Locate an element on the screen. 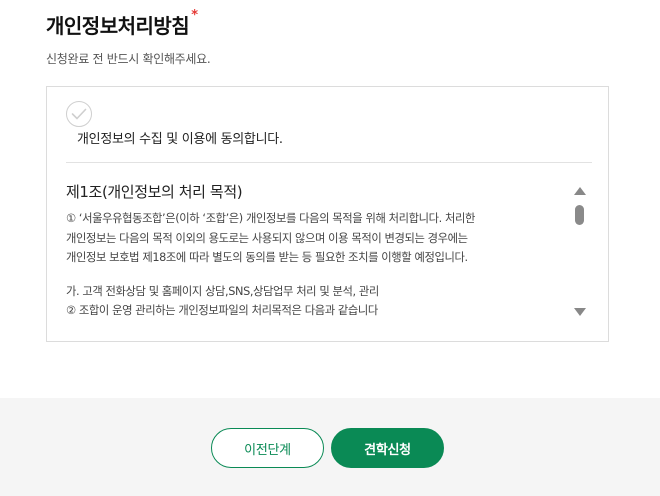 The width and height of the screenshot is (660, 496). scroll-thumb is located at coordinates (579, 215).